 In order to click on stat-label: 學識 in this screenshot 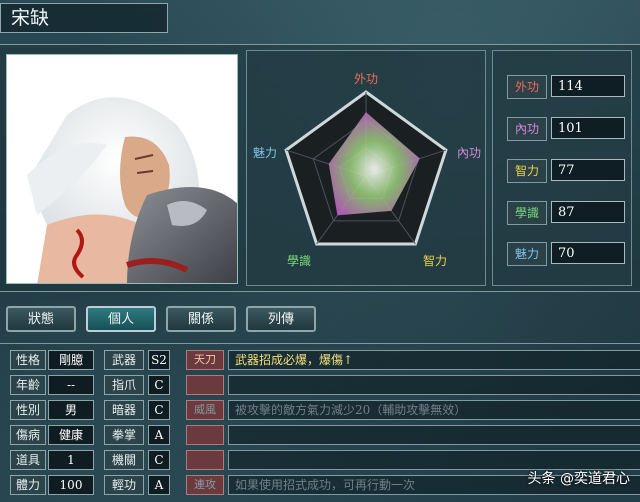, I will do `click(527, 213)`.